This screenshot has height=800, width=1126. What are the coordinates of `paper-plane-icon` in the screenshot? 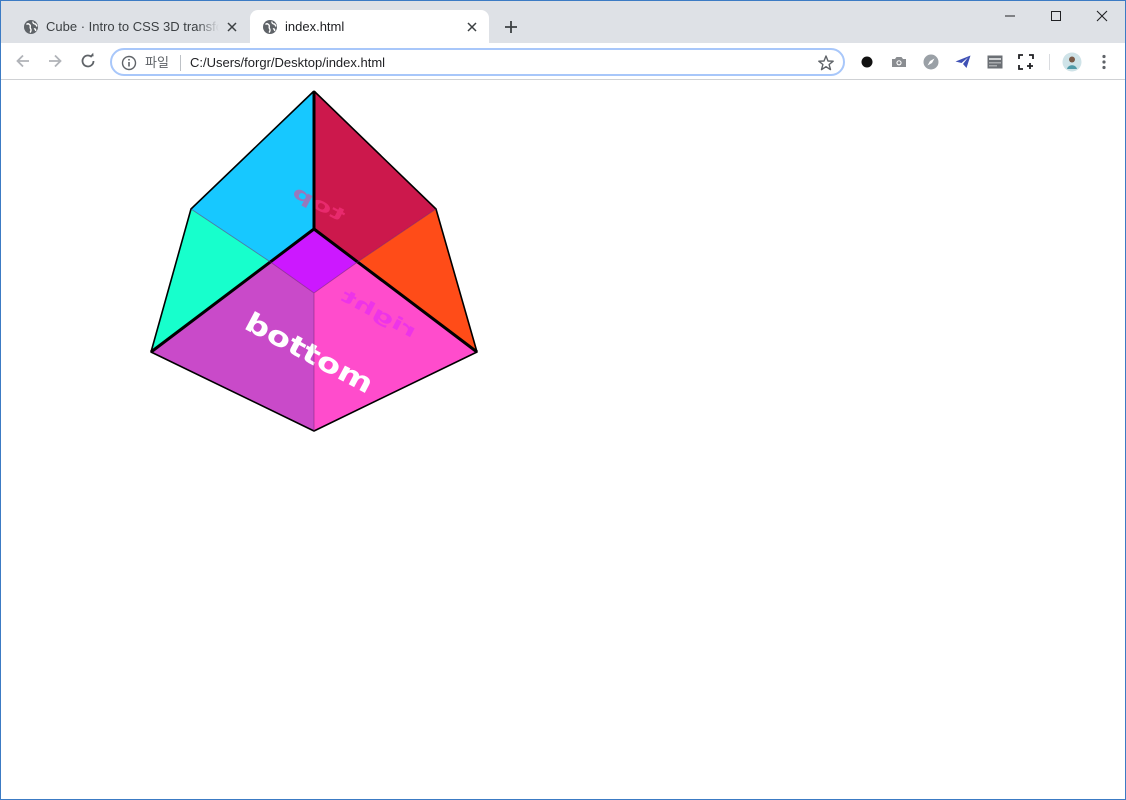 It's located at (963, 61).